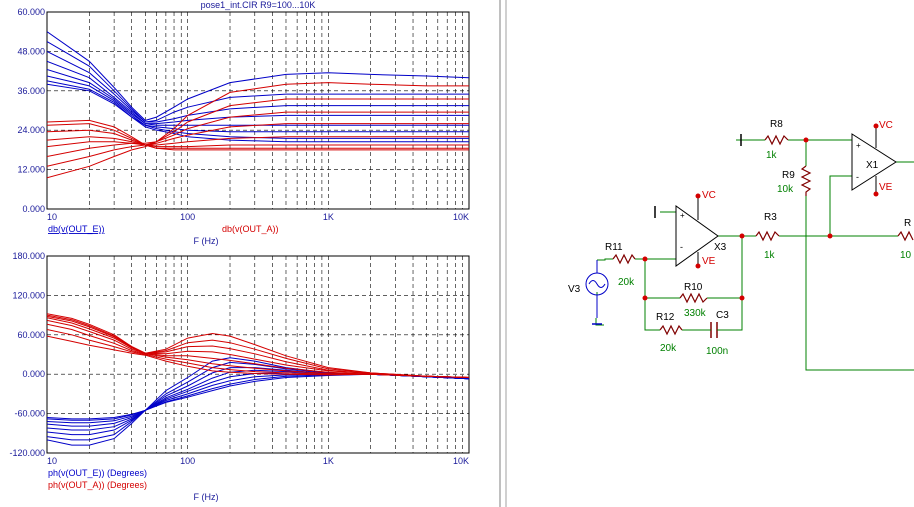  What do you see at coordinates (662, 279) in the screenshot?
I see `wire-node-r10` at bounding box center [662, 279].